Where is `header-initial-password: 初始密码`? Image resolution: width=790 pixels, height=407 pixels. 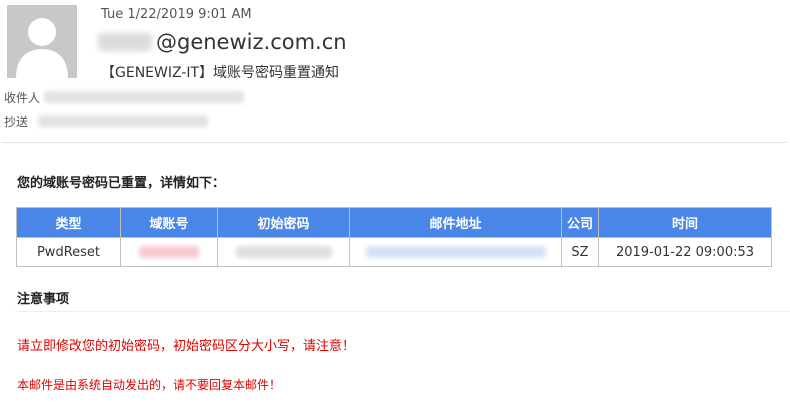
header-initial-password: 初始密码 is located at coordinates (283, 222).